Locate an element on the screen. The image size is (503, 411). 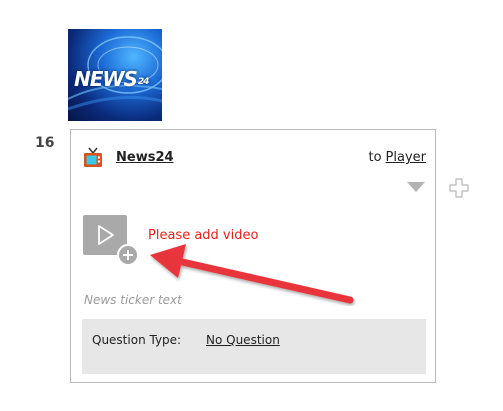
play-icon is located at coordinates (106, 235).